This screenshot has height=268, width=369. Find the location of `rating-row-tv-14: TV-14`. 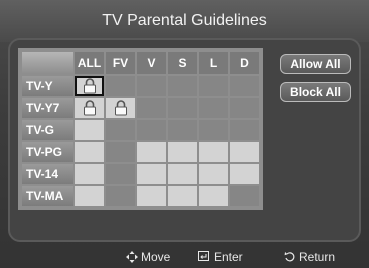

rating-row-tv-14: TV-14 is located at coordinates (140, 174).